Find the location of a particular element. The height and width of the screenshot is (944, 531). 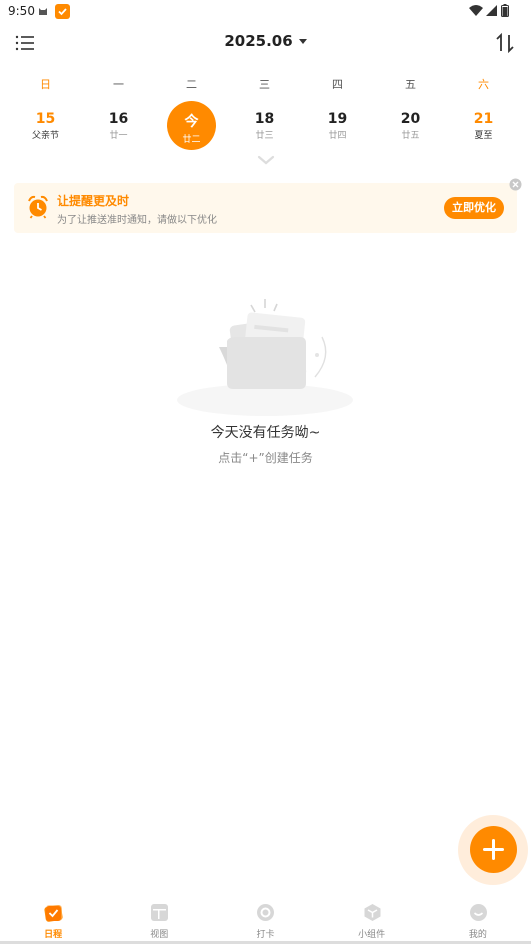

date-cell: 21 夏至 is located at coordinates (483, 127).